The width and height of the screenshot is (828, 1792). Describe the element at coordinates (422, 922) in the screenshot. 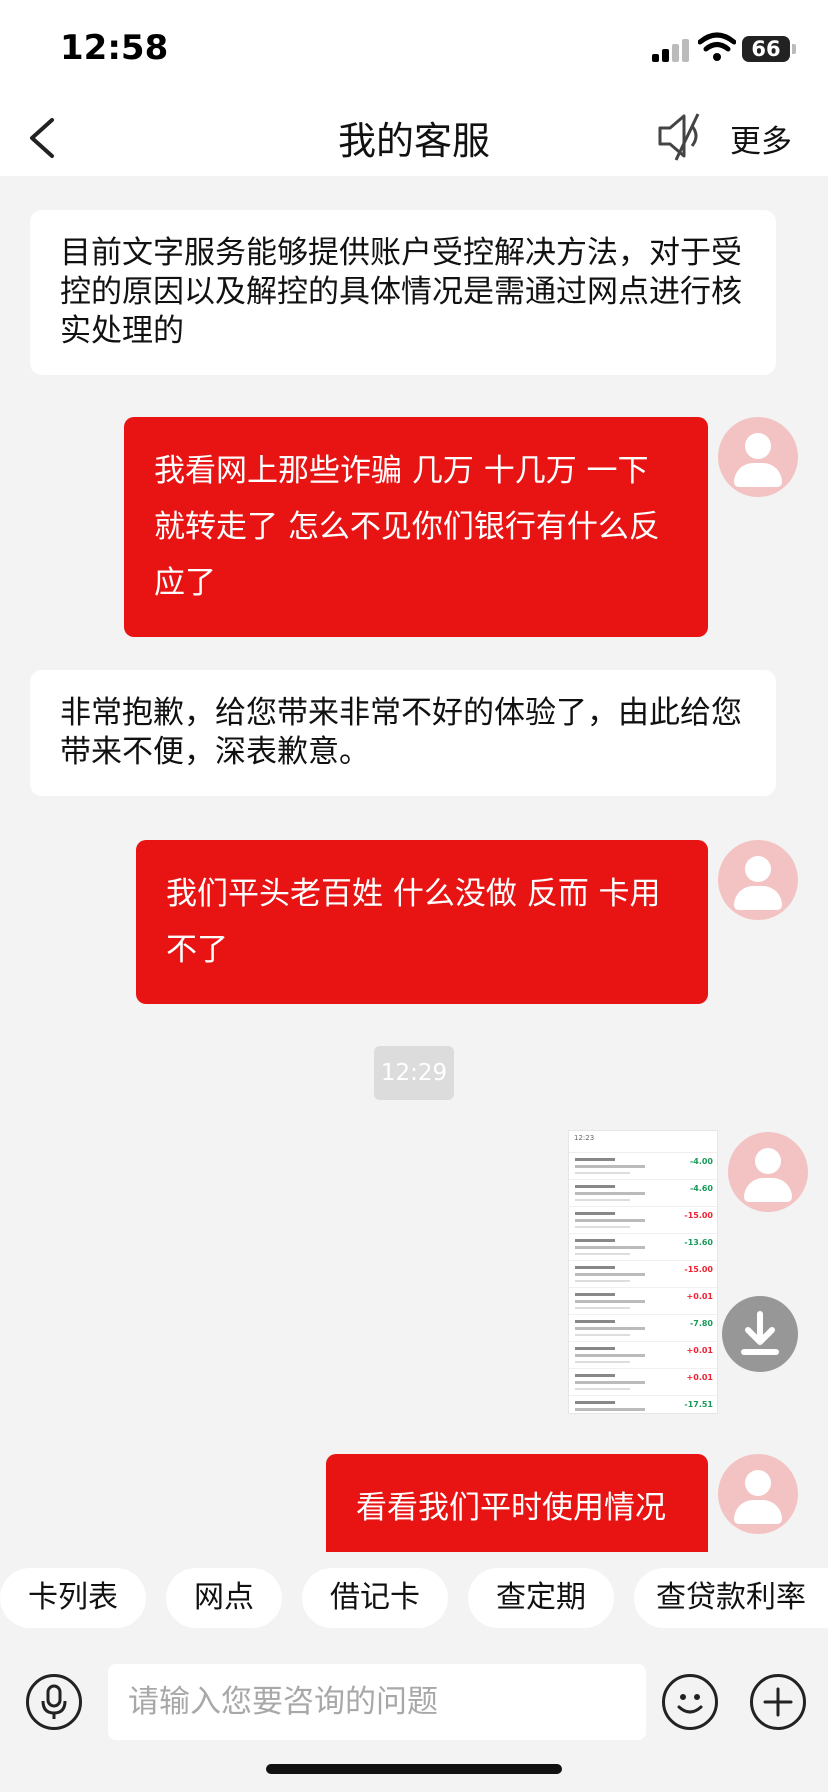

I see `user-message: 我们平头老百姓 什么没做 反而 卡用不了` at that location.